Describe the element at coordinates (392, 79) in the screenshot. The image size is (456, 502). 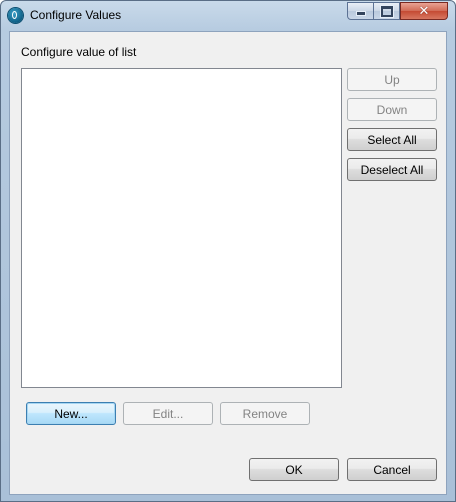
I see `up-button: Up` at that location.